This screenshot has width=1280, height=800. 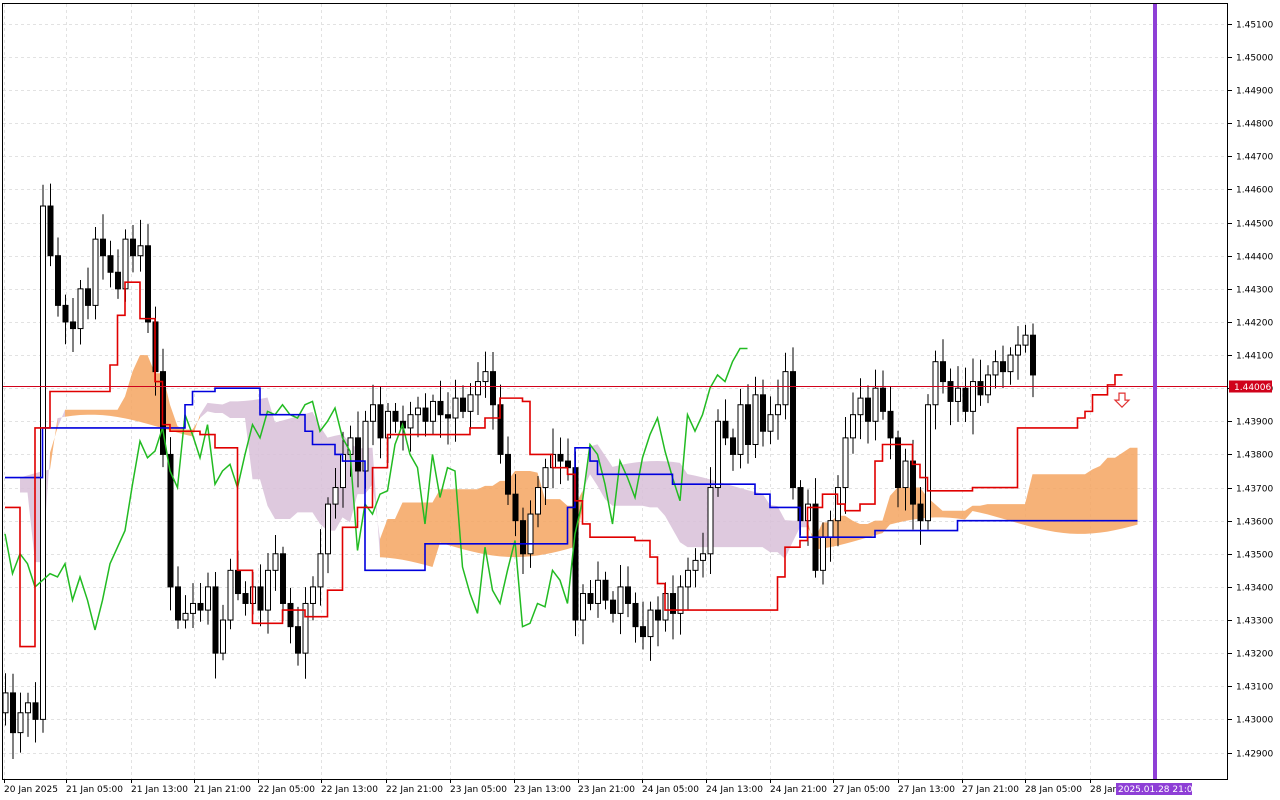 What do you see at coordinates (414, 790) in the screenshot?
I see `x-tick-label: 22 Jan 21:00` at bounding box center [414, 790].